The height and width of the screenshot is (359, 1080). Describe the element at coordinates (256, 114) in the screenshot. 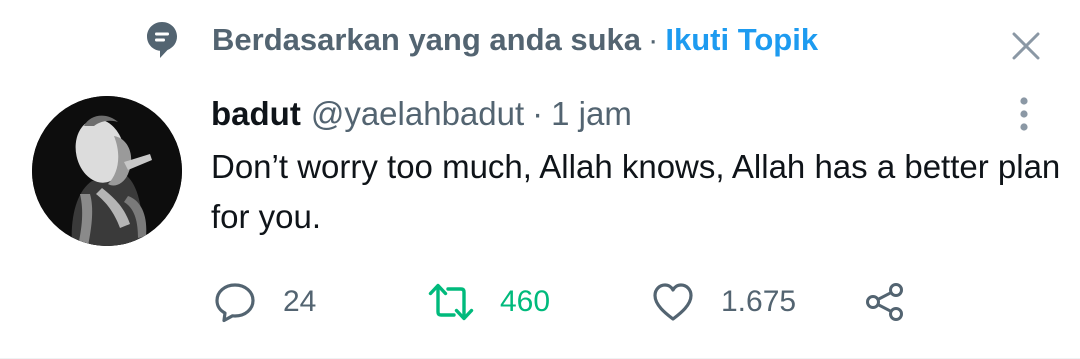

I see `display-name: badut` at that location.